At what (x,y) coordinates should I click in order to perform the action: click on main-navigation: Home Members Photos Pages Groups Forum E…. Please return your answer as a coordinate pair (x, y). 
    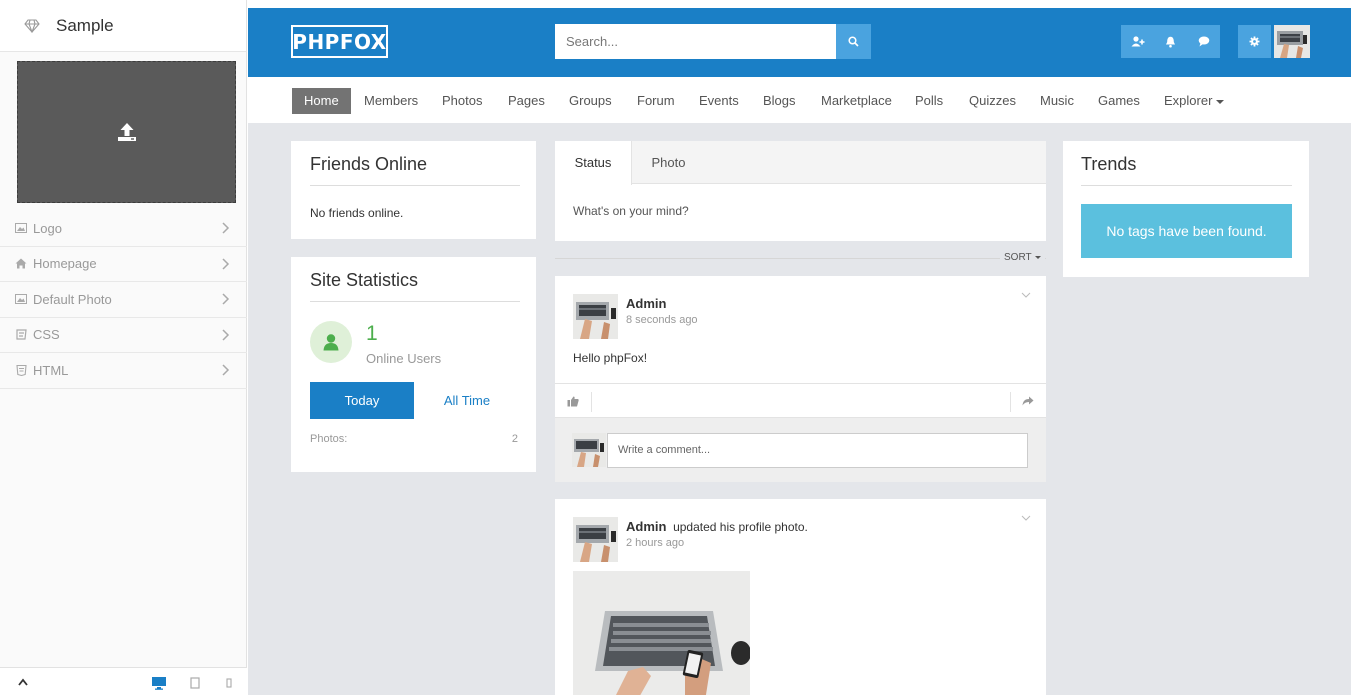
    Looking at the image, I should click on (799, 100).